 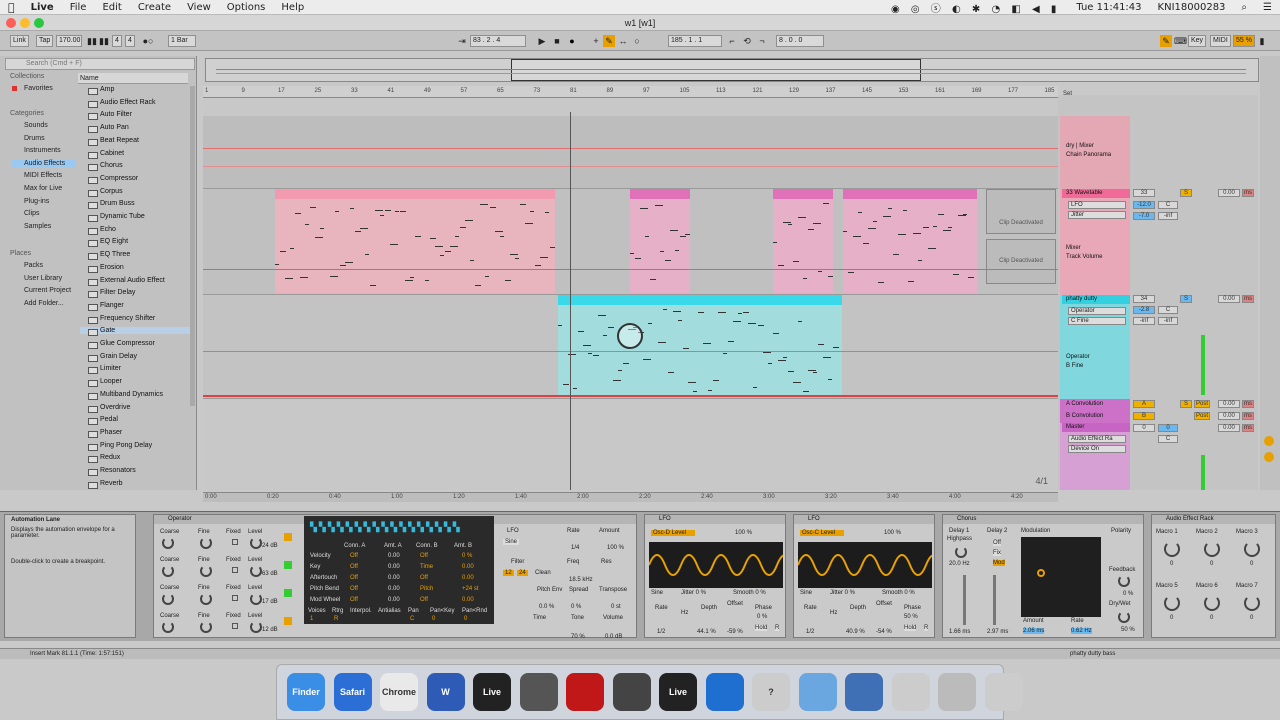 I want to click on fine-knob, so click(x=206, y=599).